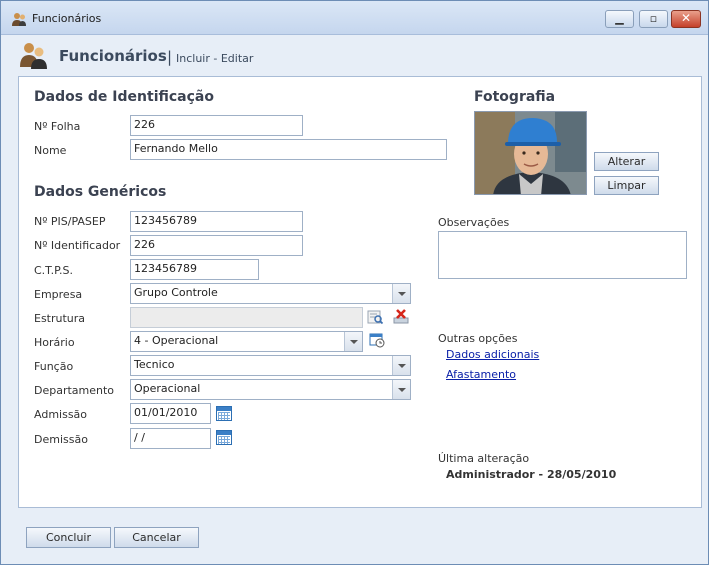  Describe the element at coordinates (170, 438) in the screenshot. I see `demissao-input: / /` at that location.